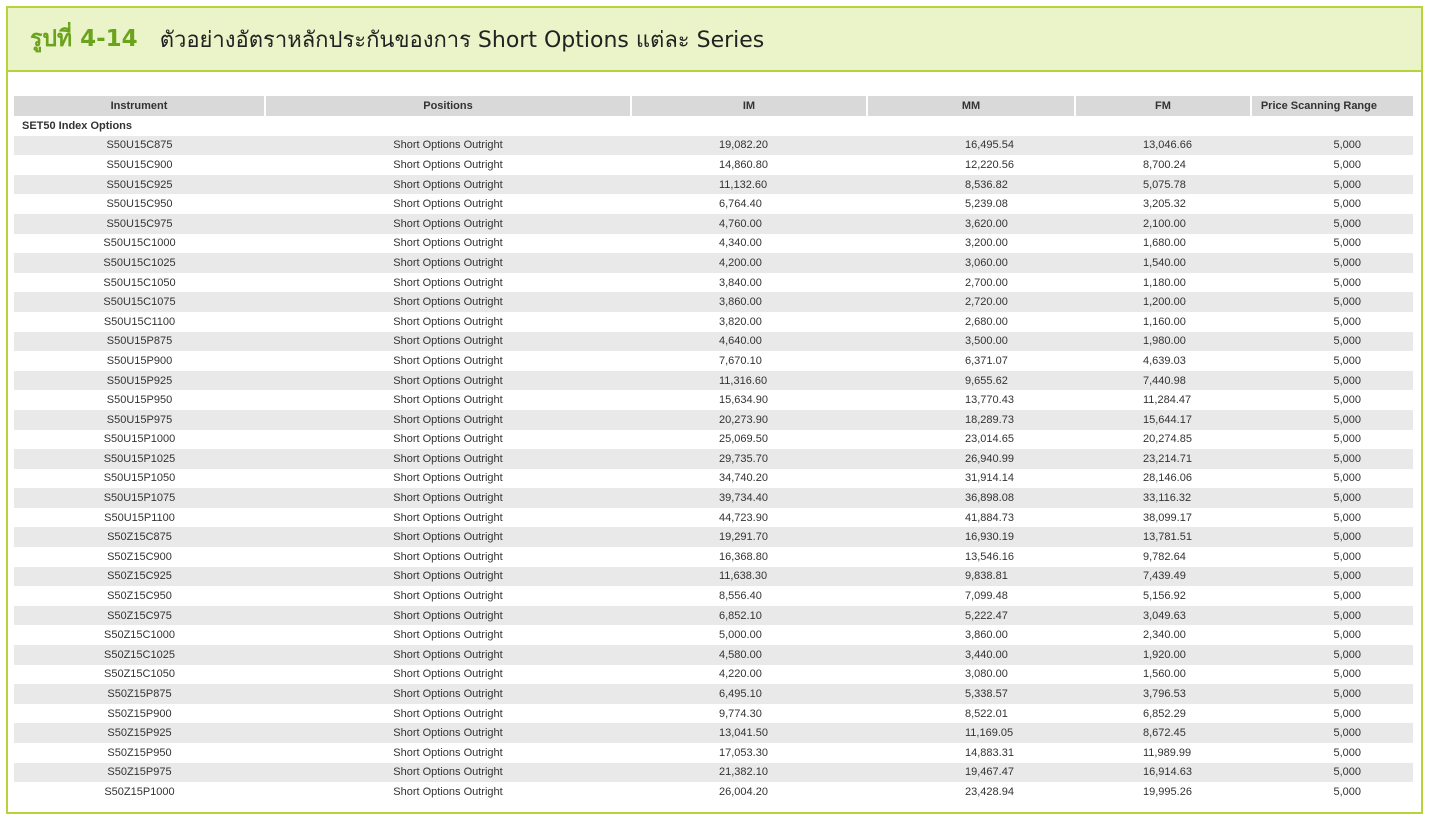 The image size is (1433, 824). Describe the element at coordinates (986, 713) in the screenshot. I see `cell-mm: 8,522.01` at that location.